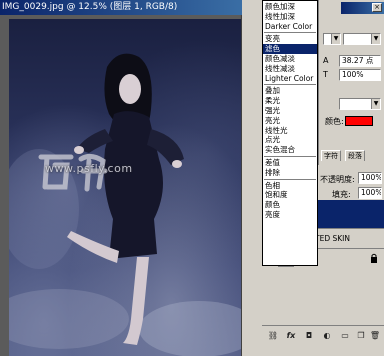 This screenshot has width=384, height=356. I want to click on tab-character: 字符, so click(331, 155).